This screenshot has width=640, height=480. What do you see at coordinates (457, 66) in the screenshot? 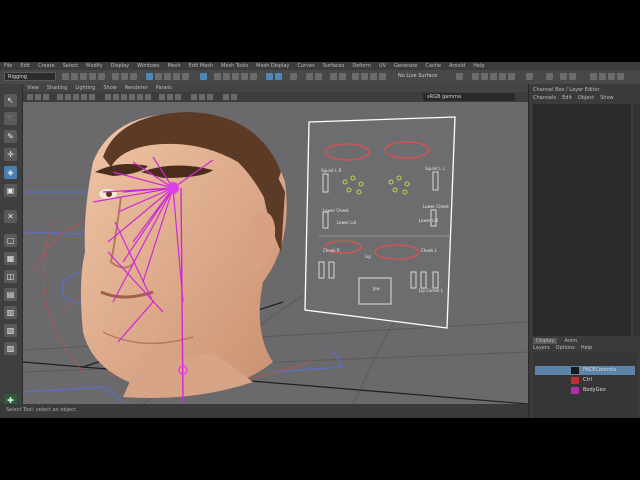
I see `menu-item: Arnold` at bounding box center [457, 66].